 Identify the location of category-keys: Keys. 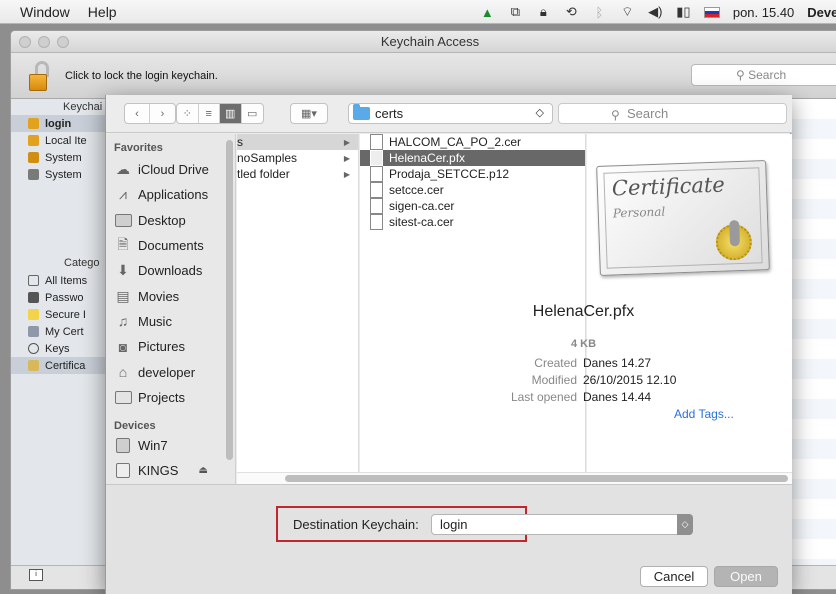
(60, 348).